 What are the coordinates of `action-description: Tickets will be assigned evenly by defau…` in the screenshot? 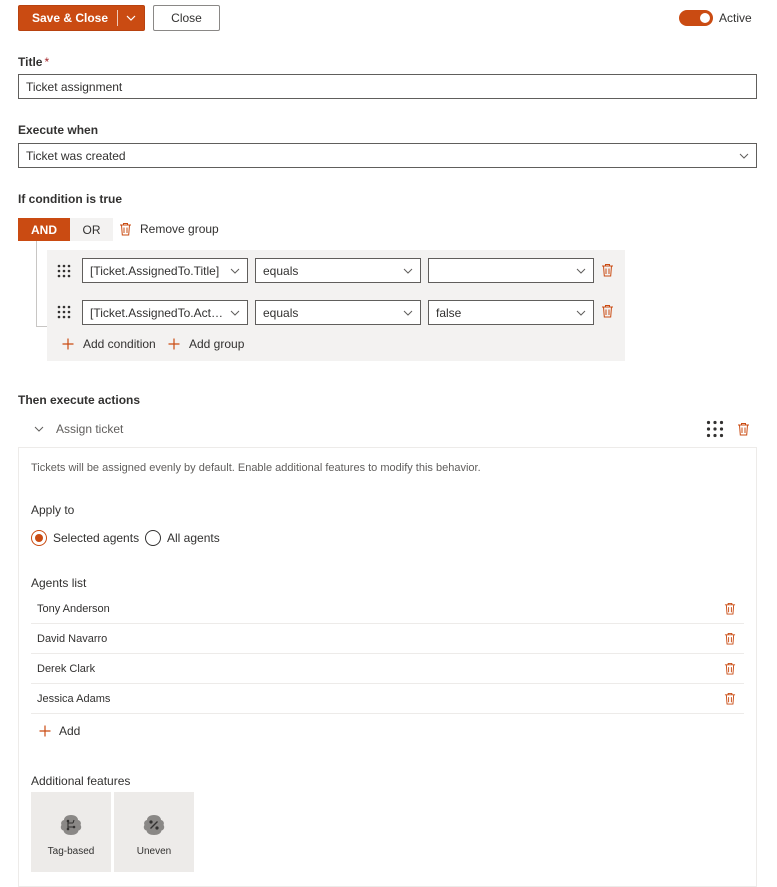 It's located at (256, 468).